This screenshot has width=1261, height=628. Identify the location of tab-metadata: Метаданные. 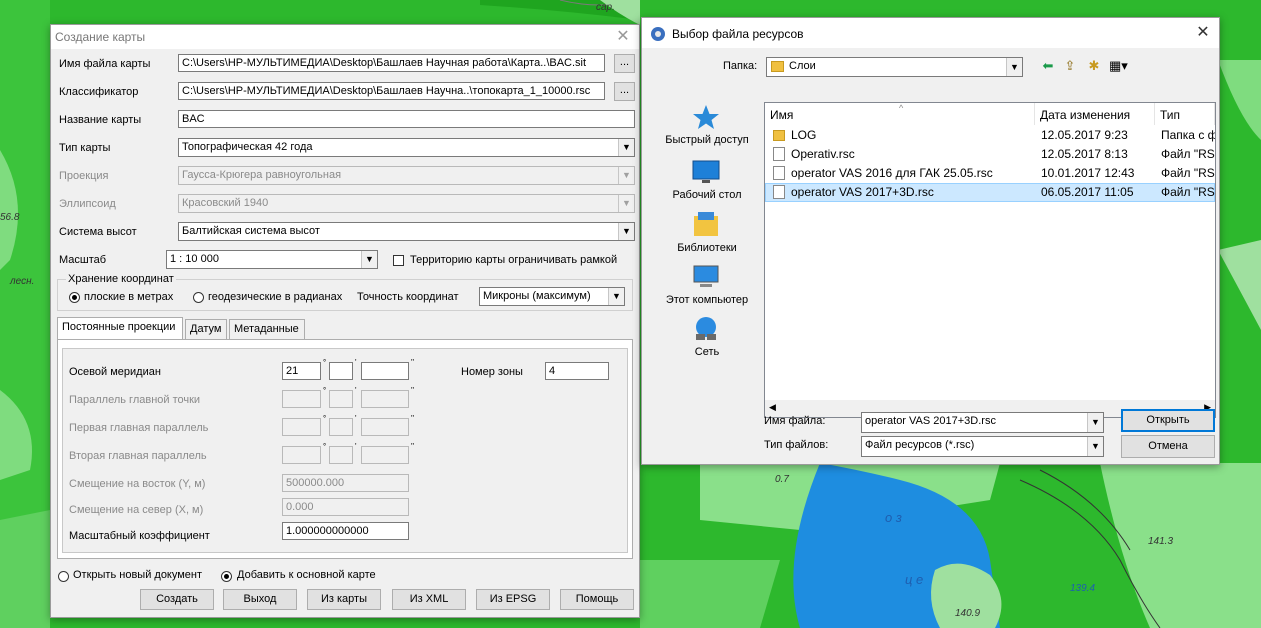
(267, 329).